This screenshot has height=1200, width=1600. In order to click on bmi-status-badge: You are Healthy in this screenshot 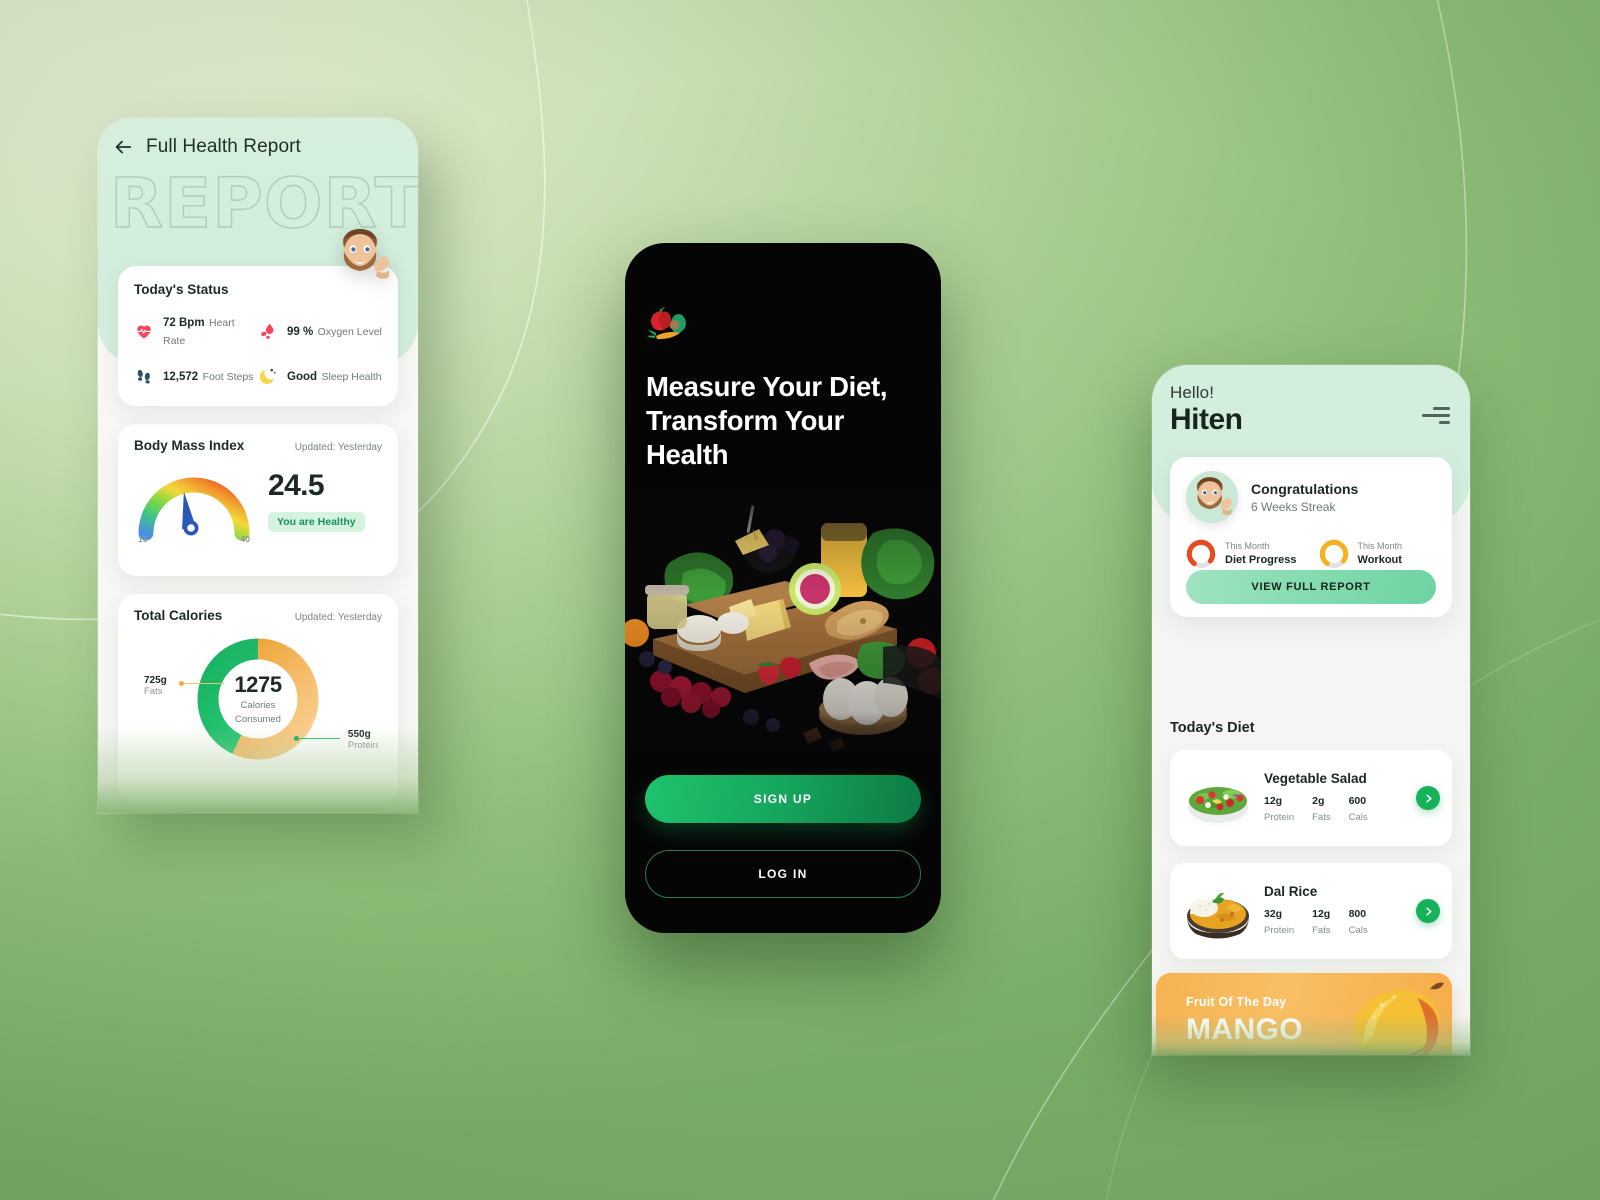, I will do `click(316, 522)`.